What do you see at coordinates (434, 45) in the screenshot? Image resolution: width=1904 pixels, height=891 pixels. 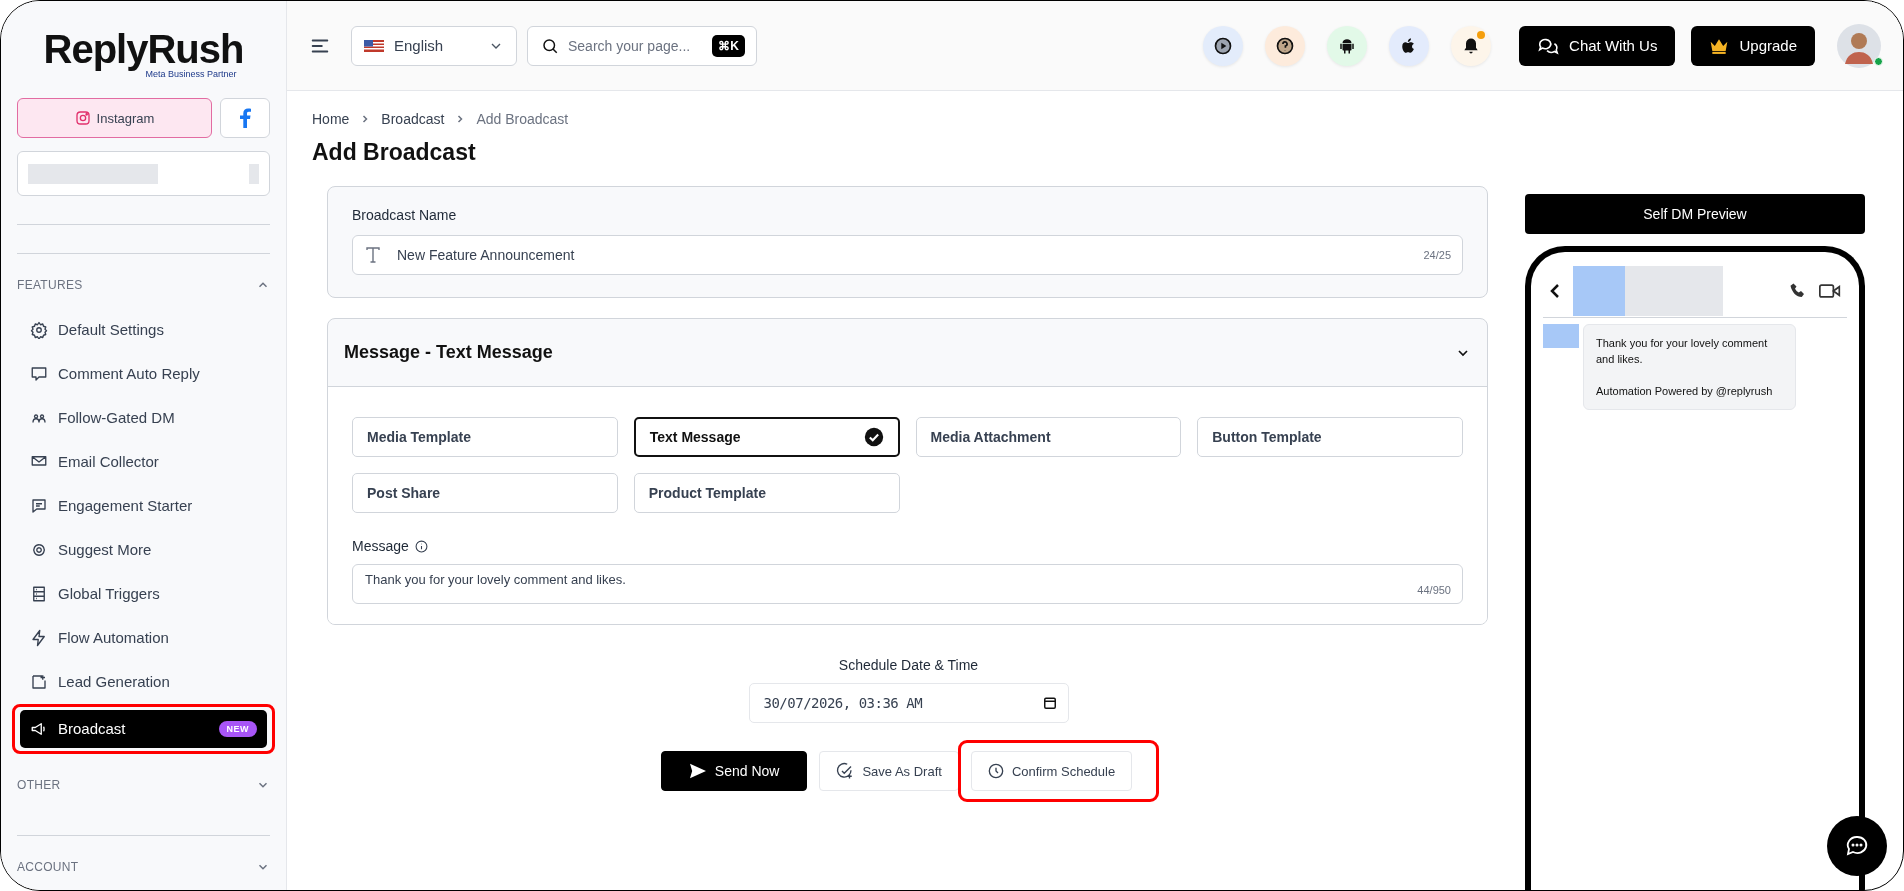 I see `language-dropdown: English` at bounding box center [434, 45].